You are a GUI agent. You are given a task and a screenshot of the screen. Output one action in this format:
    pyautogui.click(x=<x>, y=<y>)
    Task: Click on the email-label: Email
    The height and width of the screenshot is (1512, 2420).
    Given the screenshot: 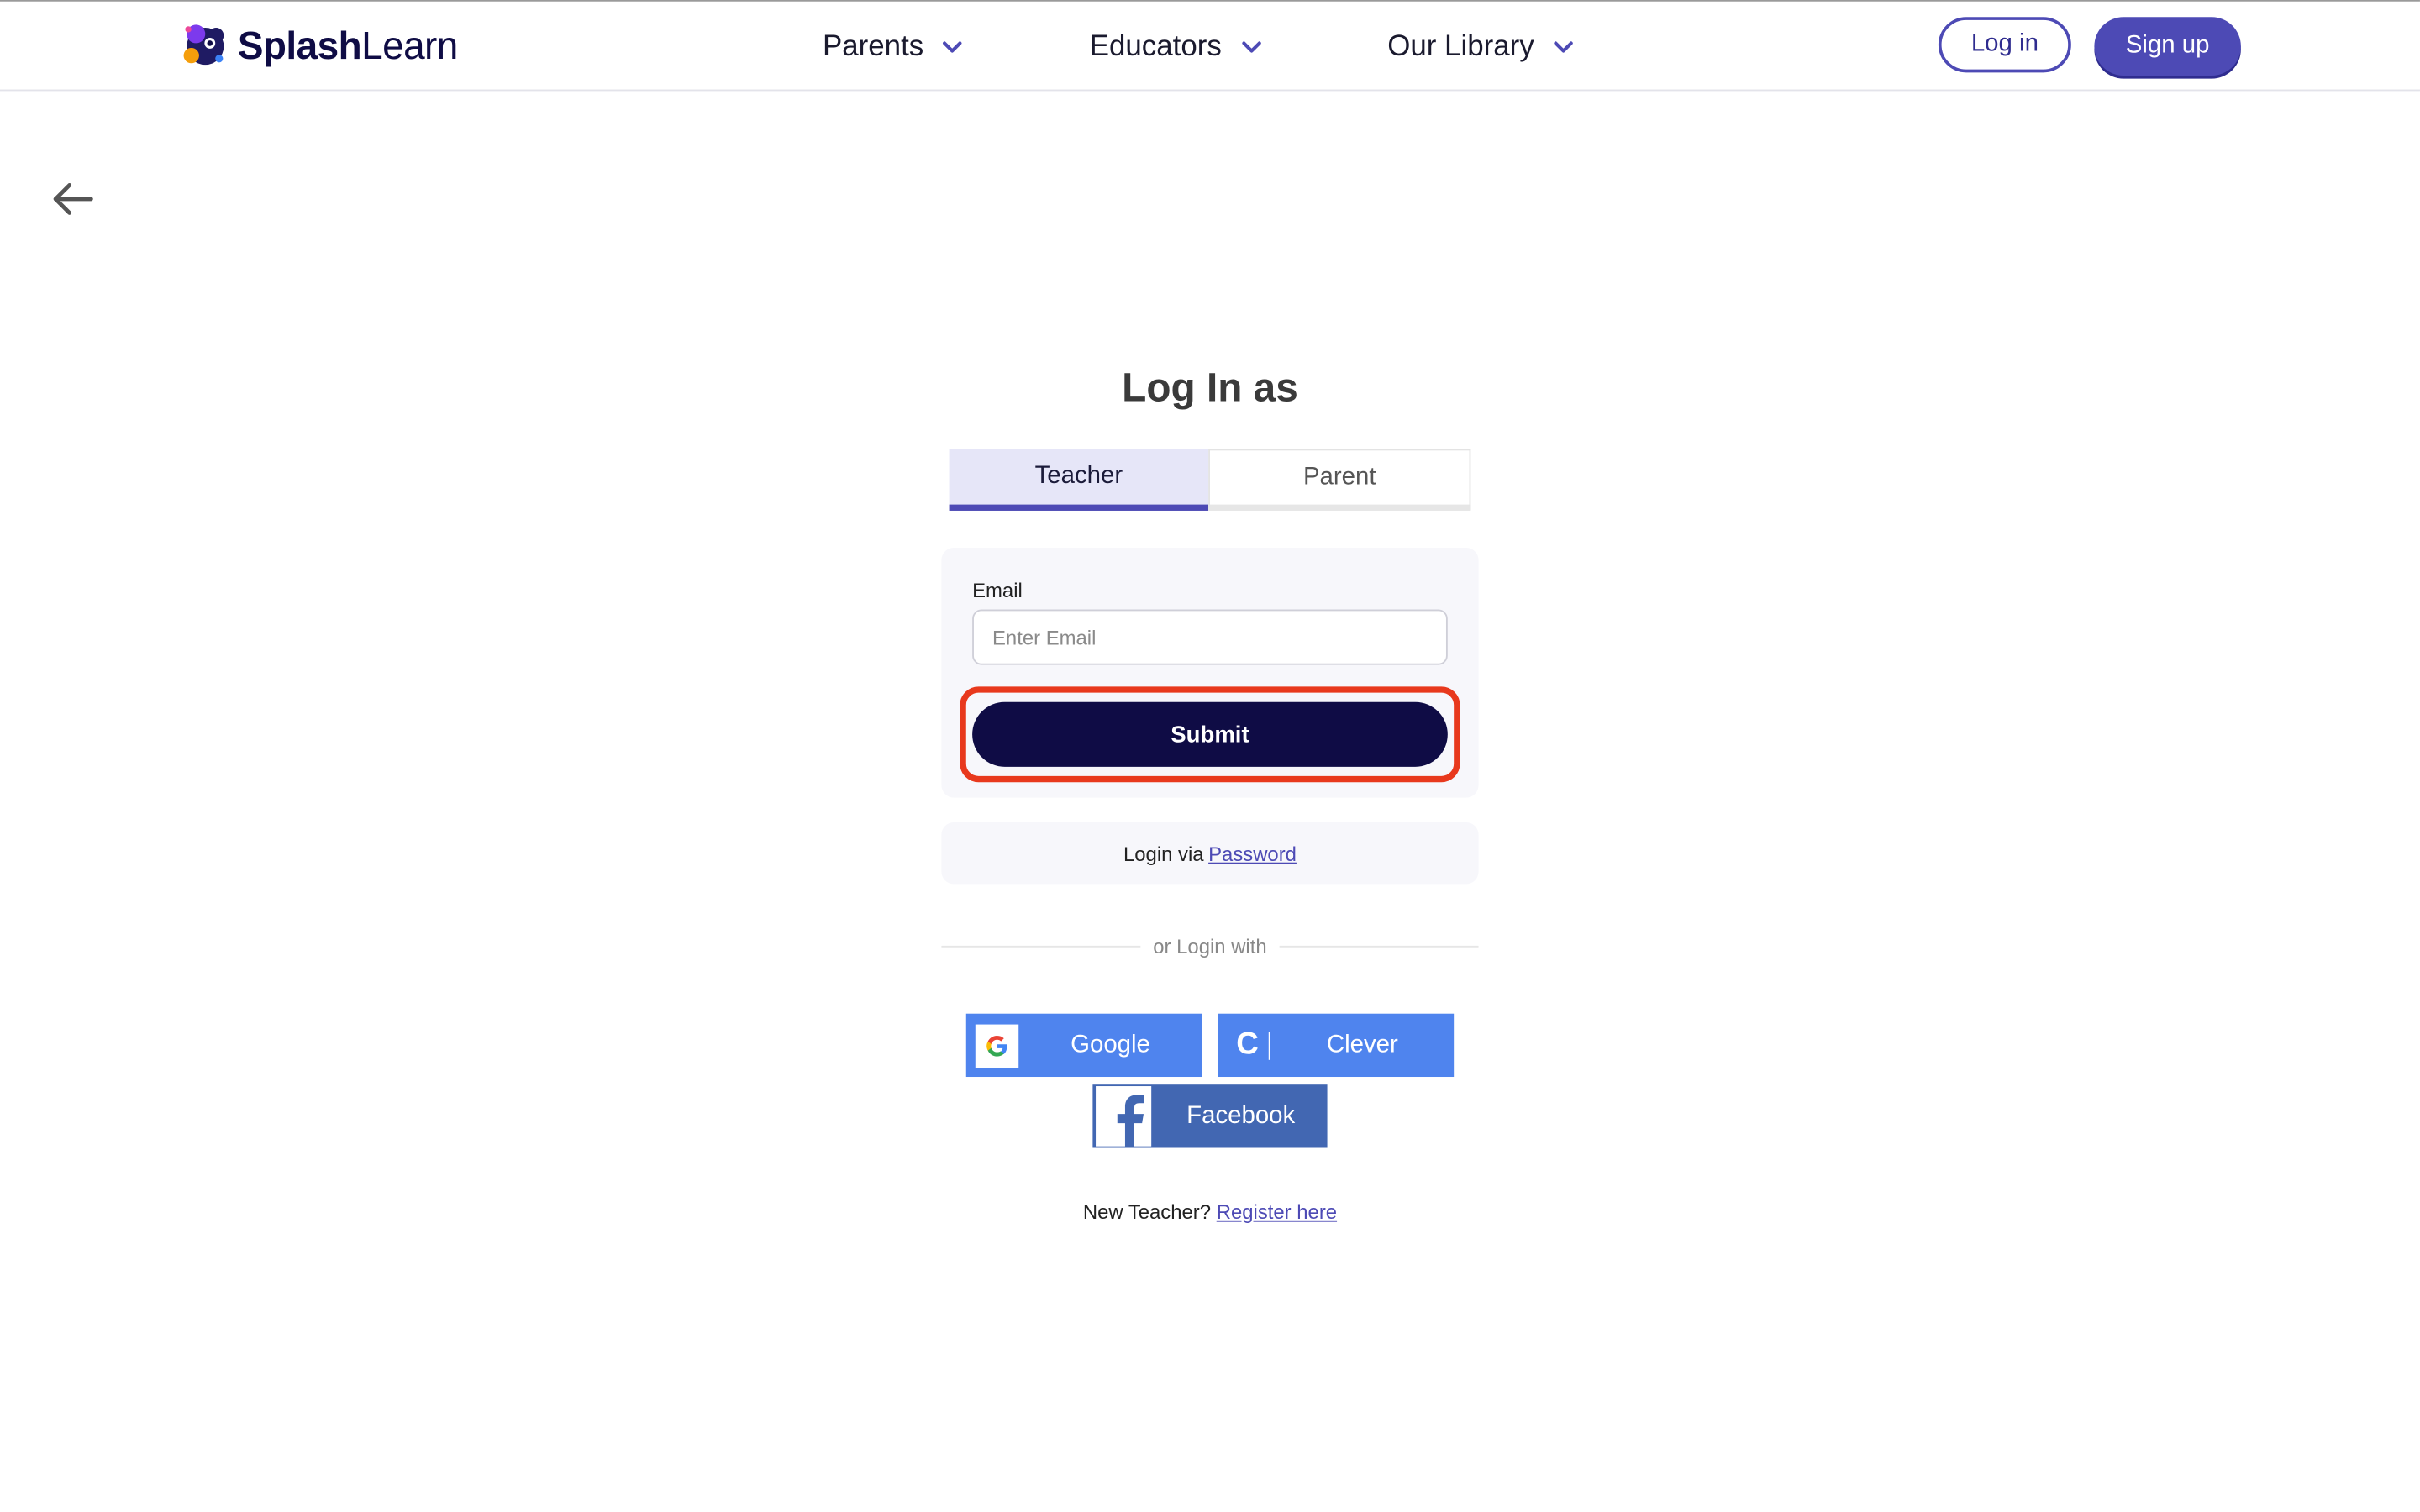 What is the action you would take?
    pyautogui.click(x=997, y=590)
    